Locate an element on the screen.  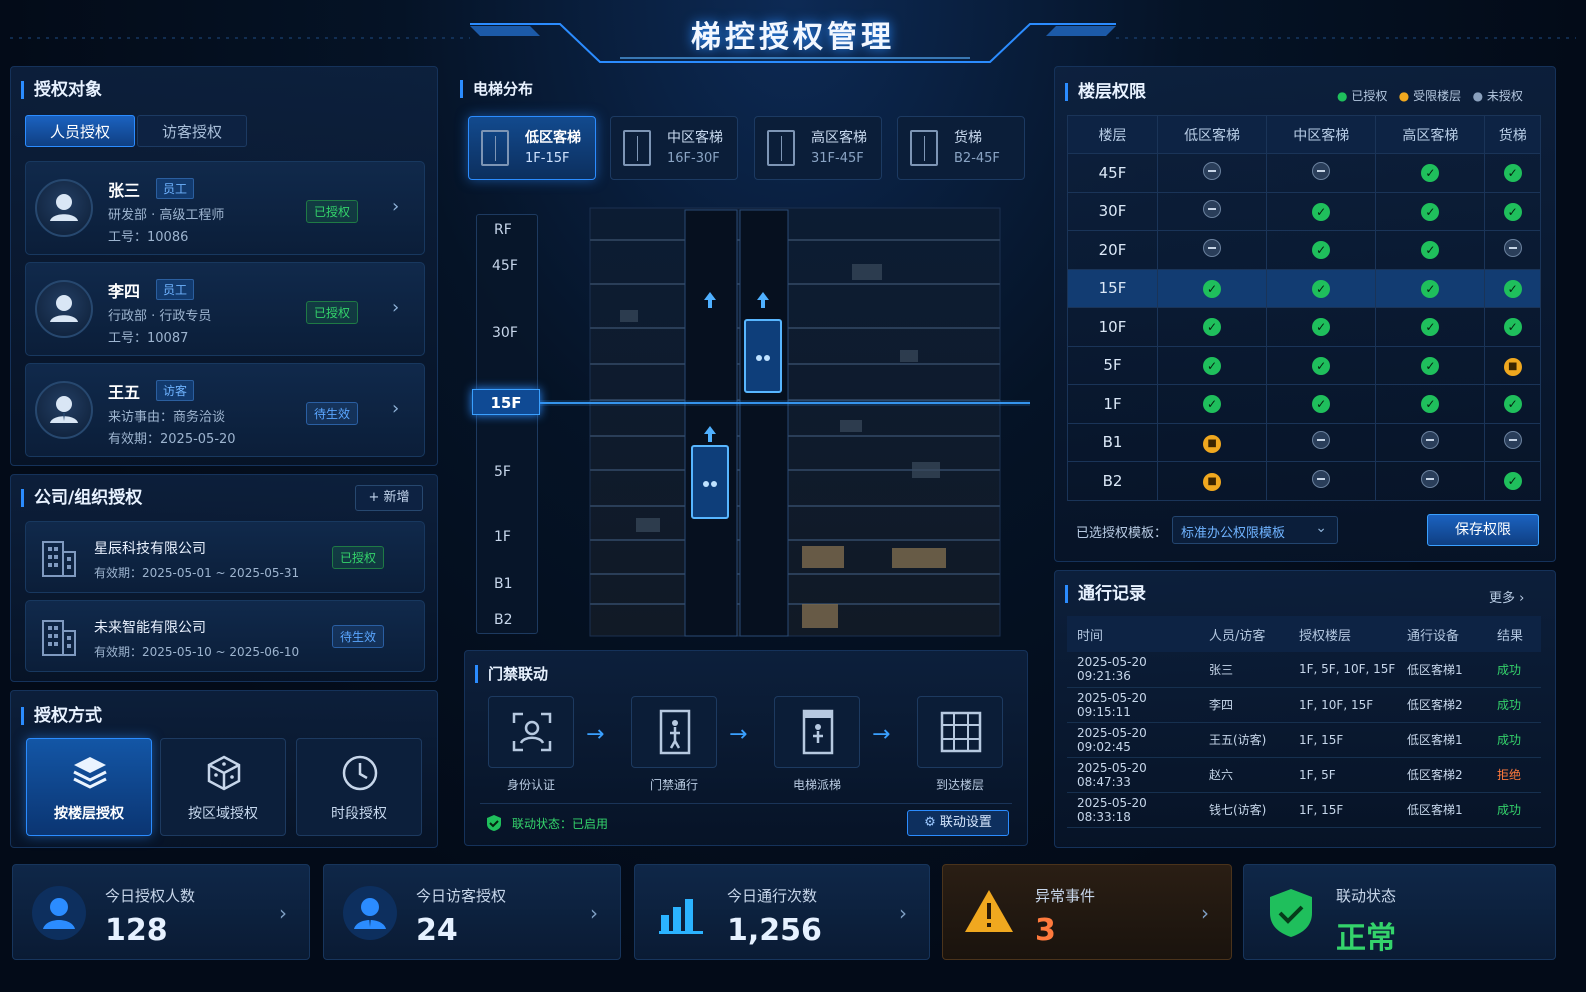
table-row: B1 ■ is located at coordinates (1304, 442).